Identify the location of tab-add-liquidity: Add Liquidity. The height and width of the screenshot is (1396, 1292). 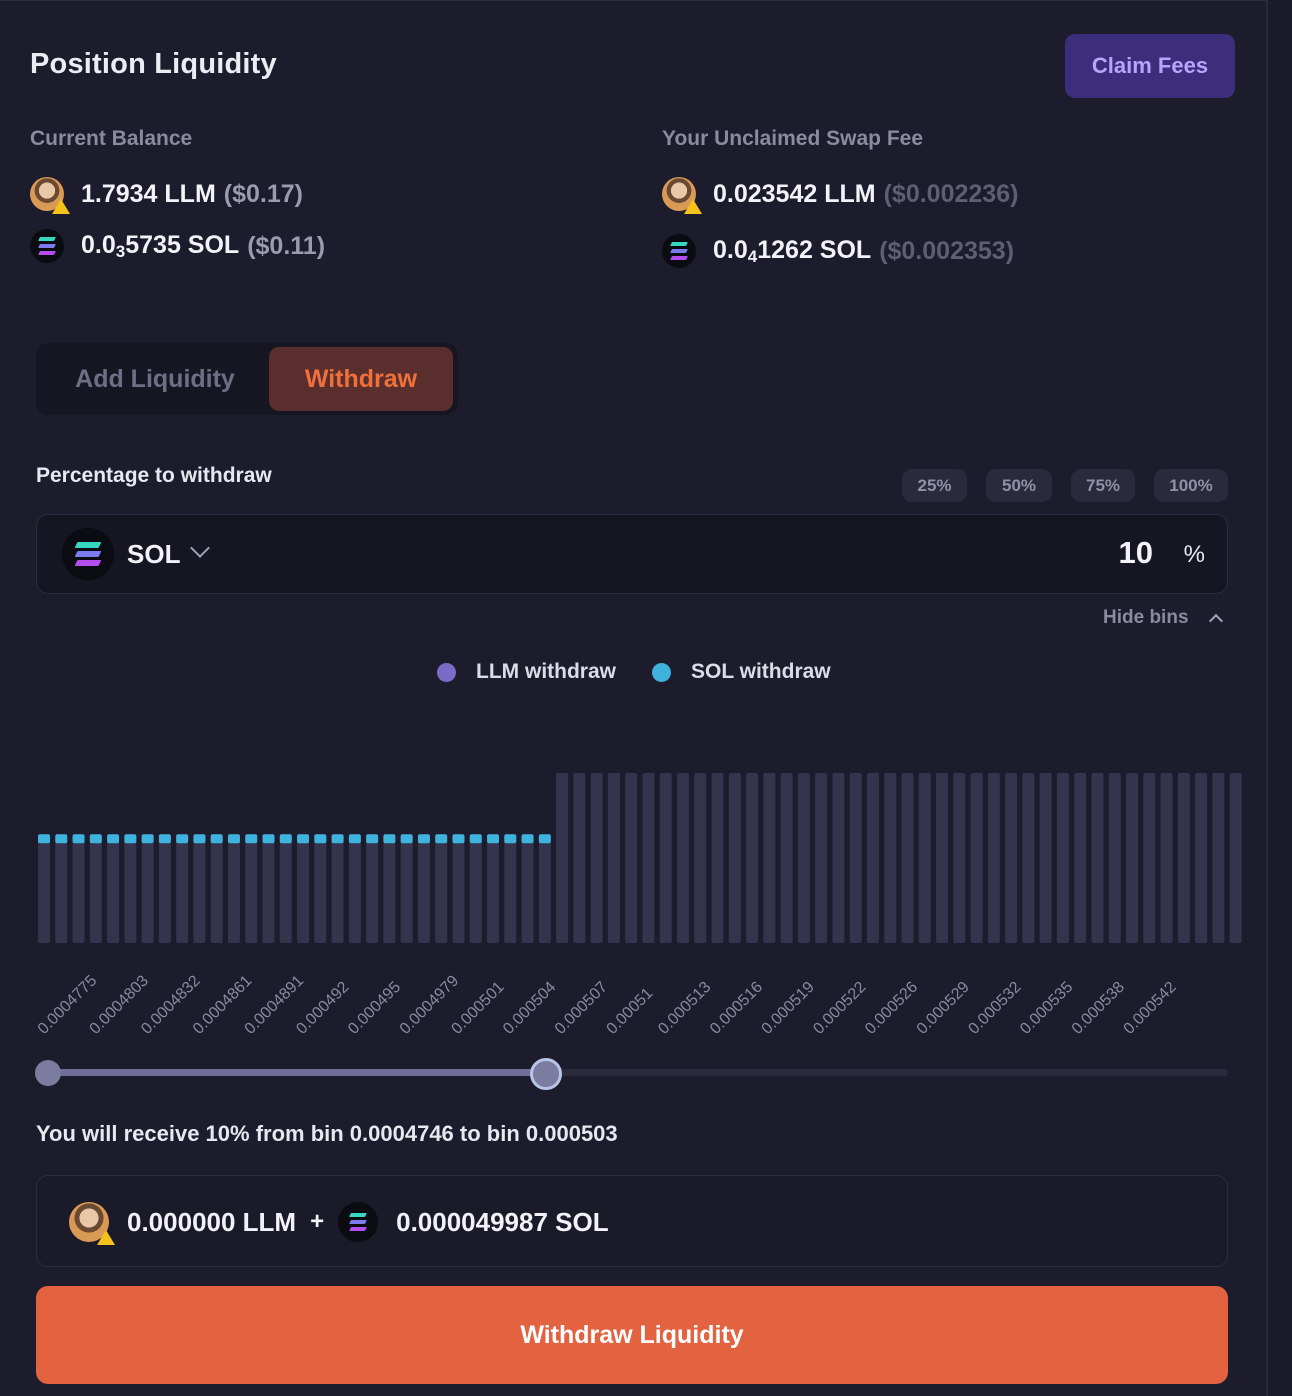
(155, 379).